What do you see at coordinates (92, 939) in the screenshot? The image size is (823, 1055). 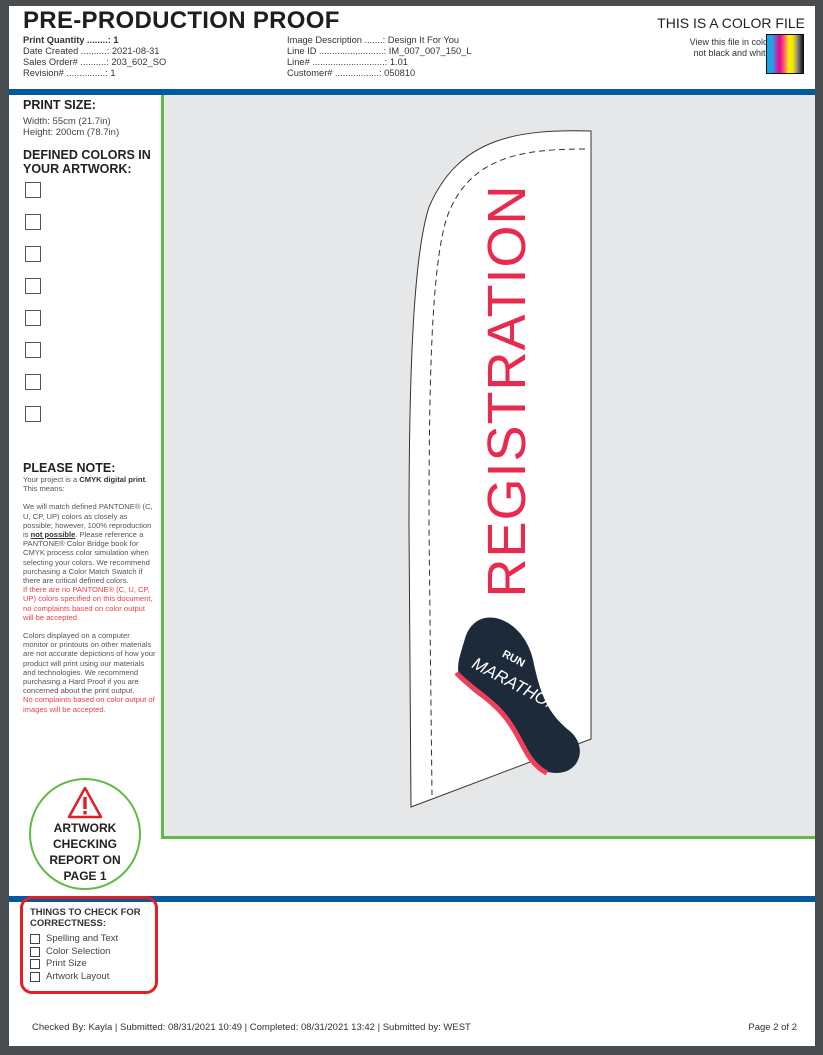 I see `check-item-spelling: Spelling and Text` at bounding box center [92, 939].